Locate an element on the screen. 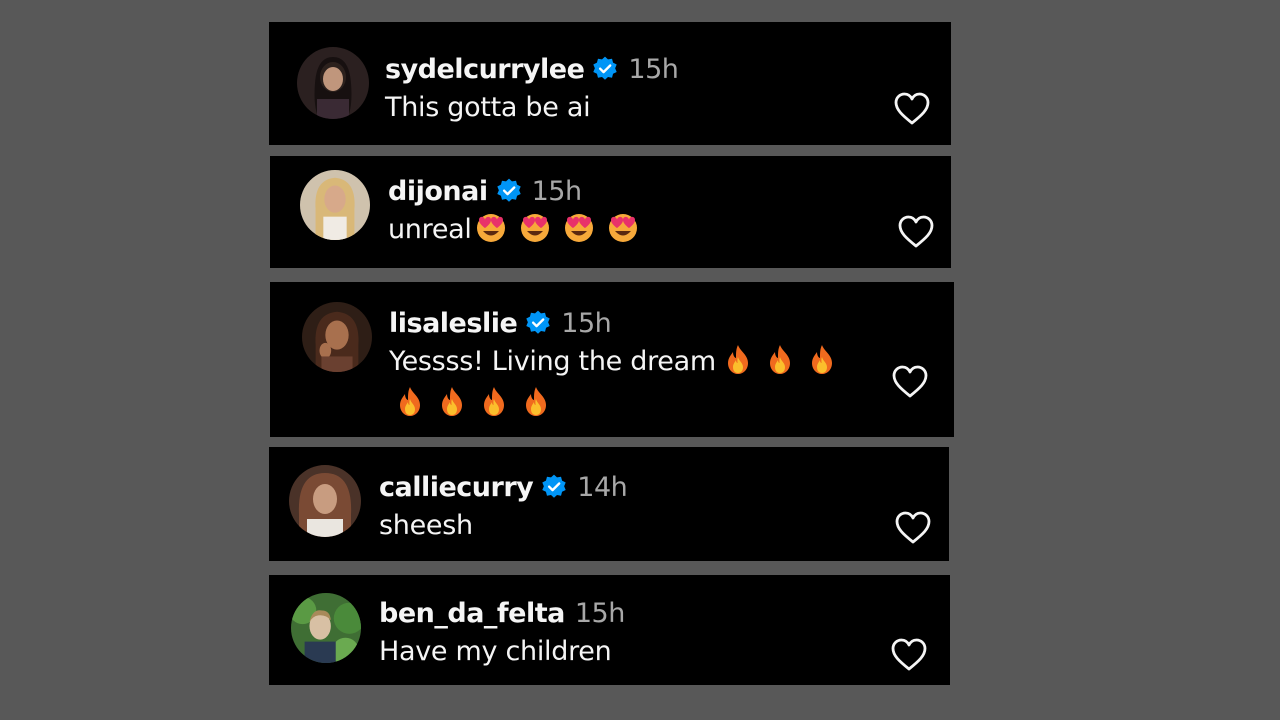 The height and width of the screenshot is (720, 1280). comment-card: dijonai 15h unreal is located at coordinates (610, 212).